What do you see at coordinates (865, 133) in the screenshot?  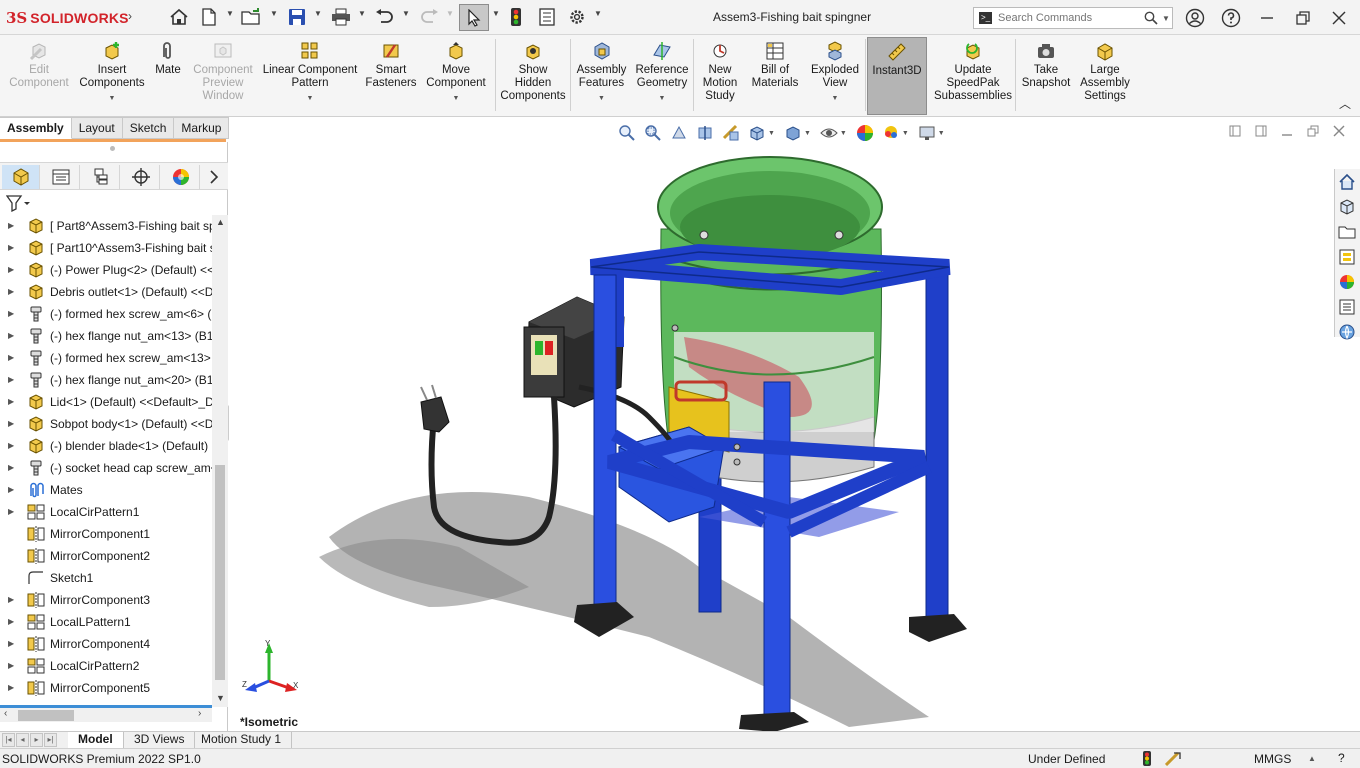 I see `edit-appearance-icon` at bounding box center [865, 133].